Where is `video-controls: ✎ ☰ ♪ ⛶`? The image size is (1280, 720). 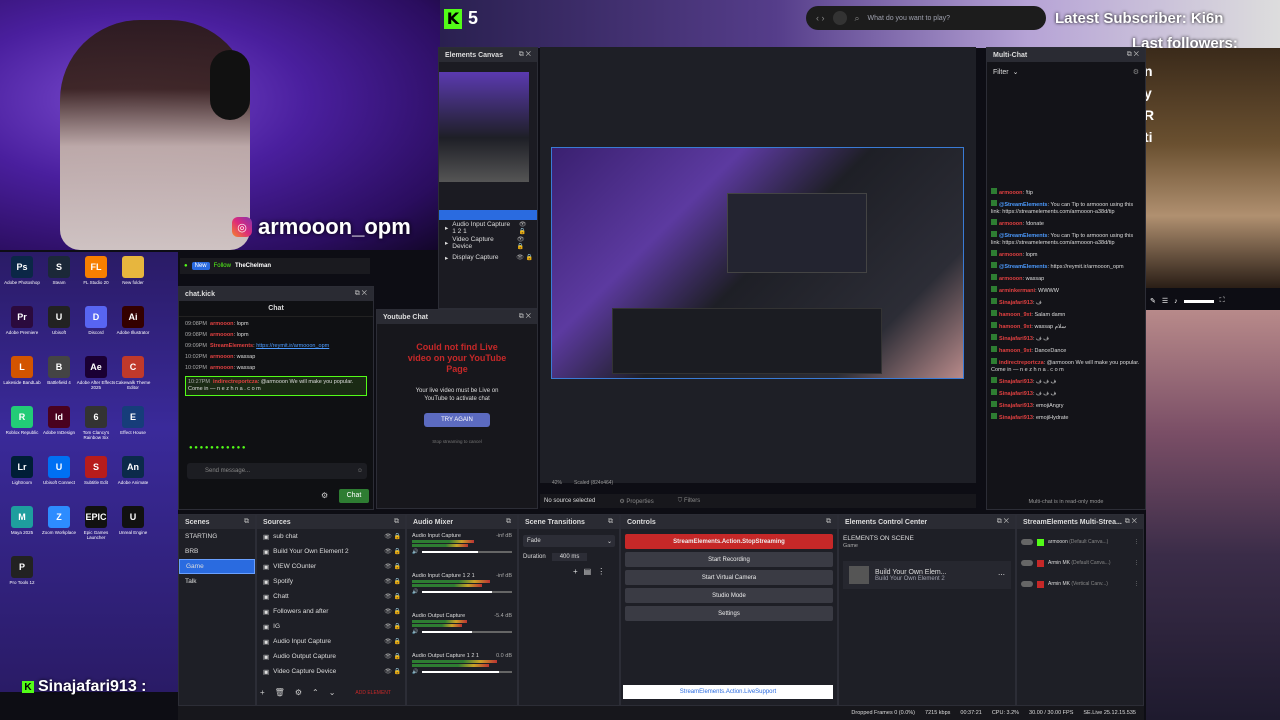 video-controls: ✎ ☰ ♪ ⛶ is located at coordinates (1213, 301).